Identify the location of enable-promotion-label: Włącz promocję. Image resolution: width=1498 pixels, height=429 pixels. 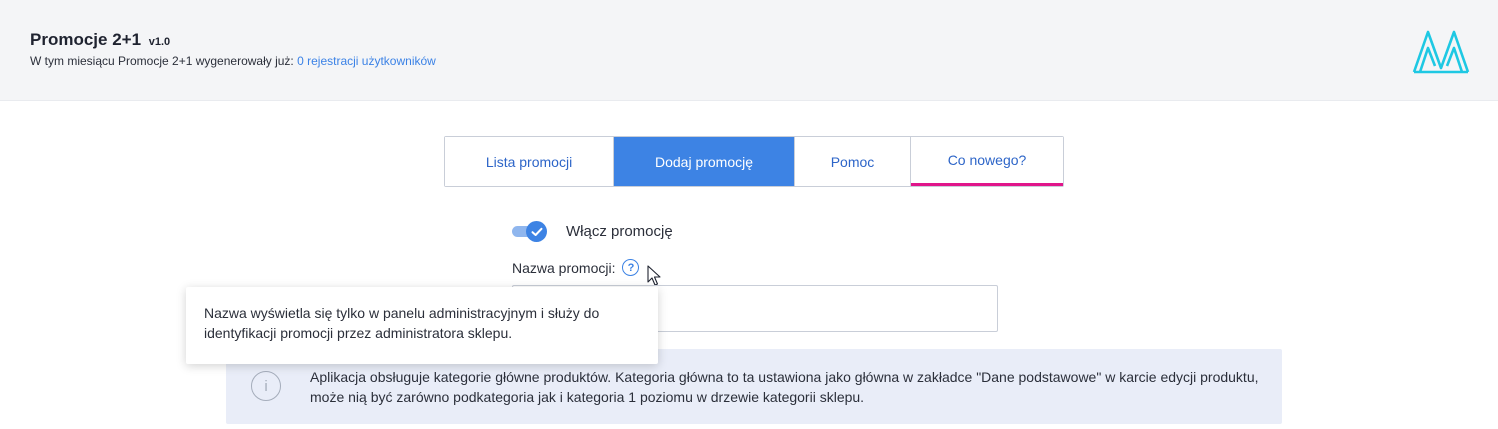
(619, 231).